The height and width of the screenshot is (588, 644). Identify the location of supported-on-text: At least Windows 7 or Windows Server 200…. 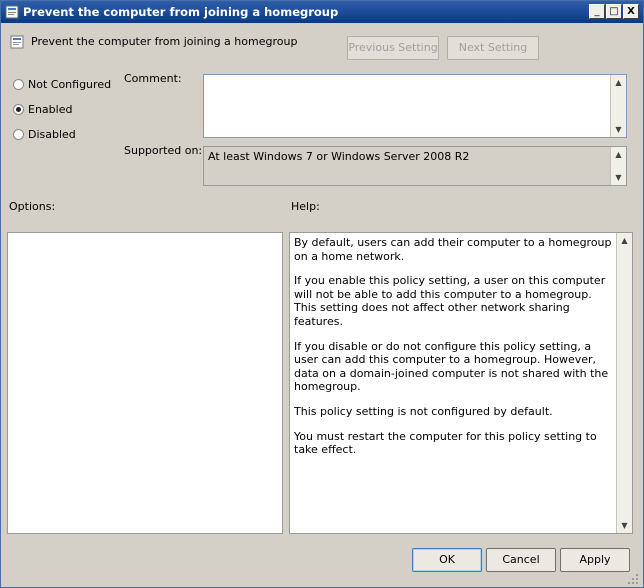
(339, 156).